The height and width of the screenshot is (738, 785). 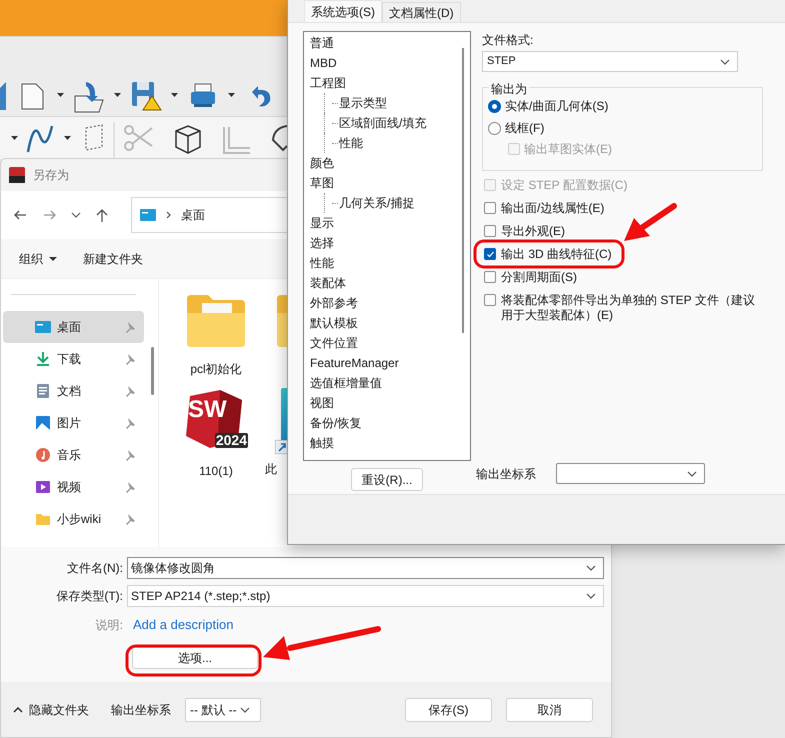 I want to click on breadcrumb: 桌面, so click(x=193, y=215).